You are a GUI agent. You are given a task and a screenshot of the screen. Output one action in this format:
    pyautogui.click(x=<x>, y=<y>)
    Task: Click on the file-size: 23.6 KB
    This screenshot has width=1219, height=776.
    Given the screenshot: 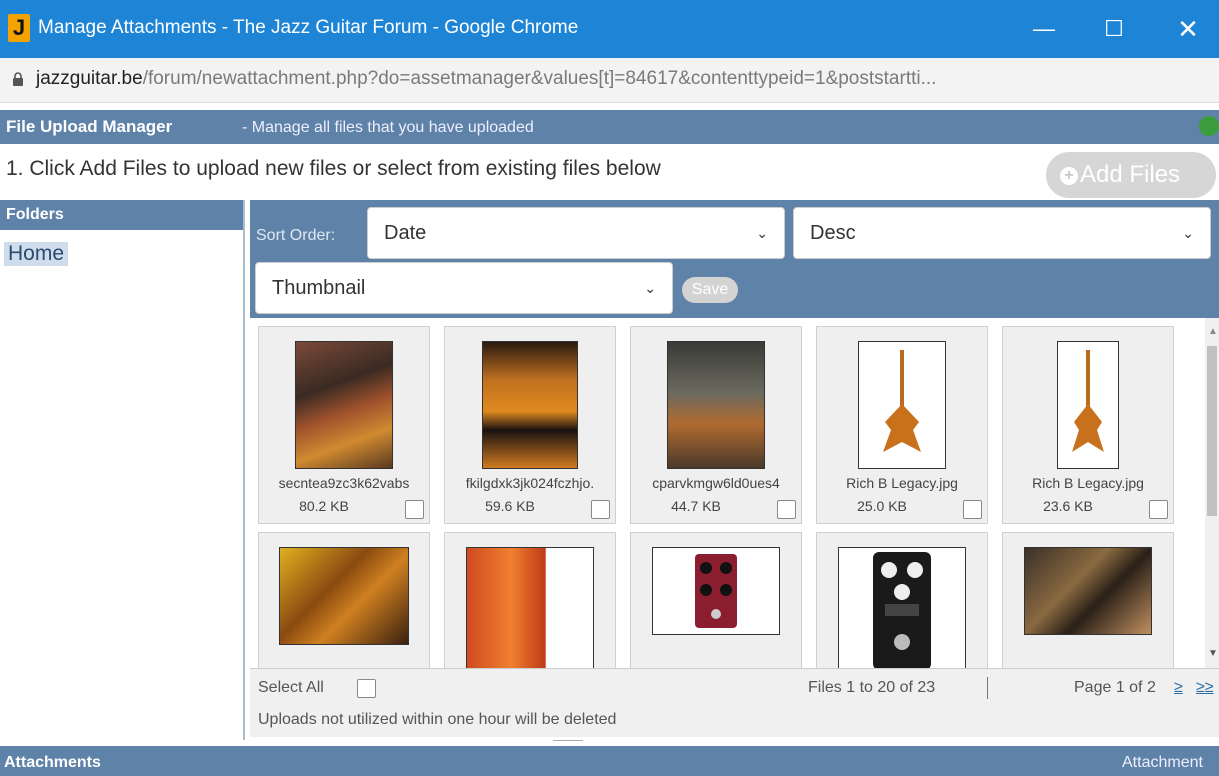 What is the action you would take?
    pyautogui.click(x=1068, y=506)
    